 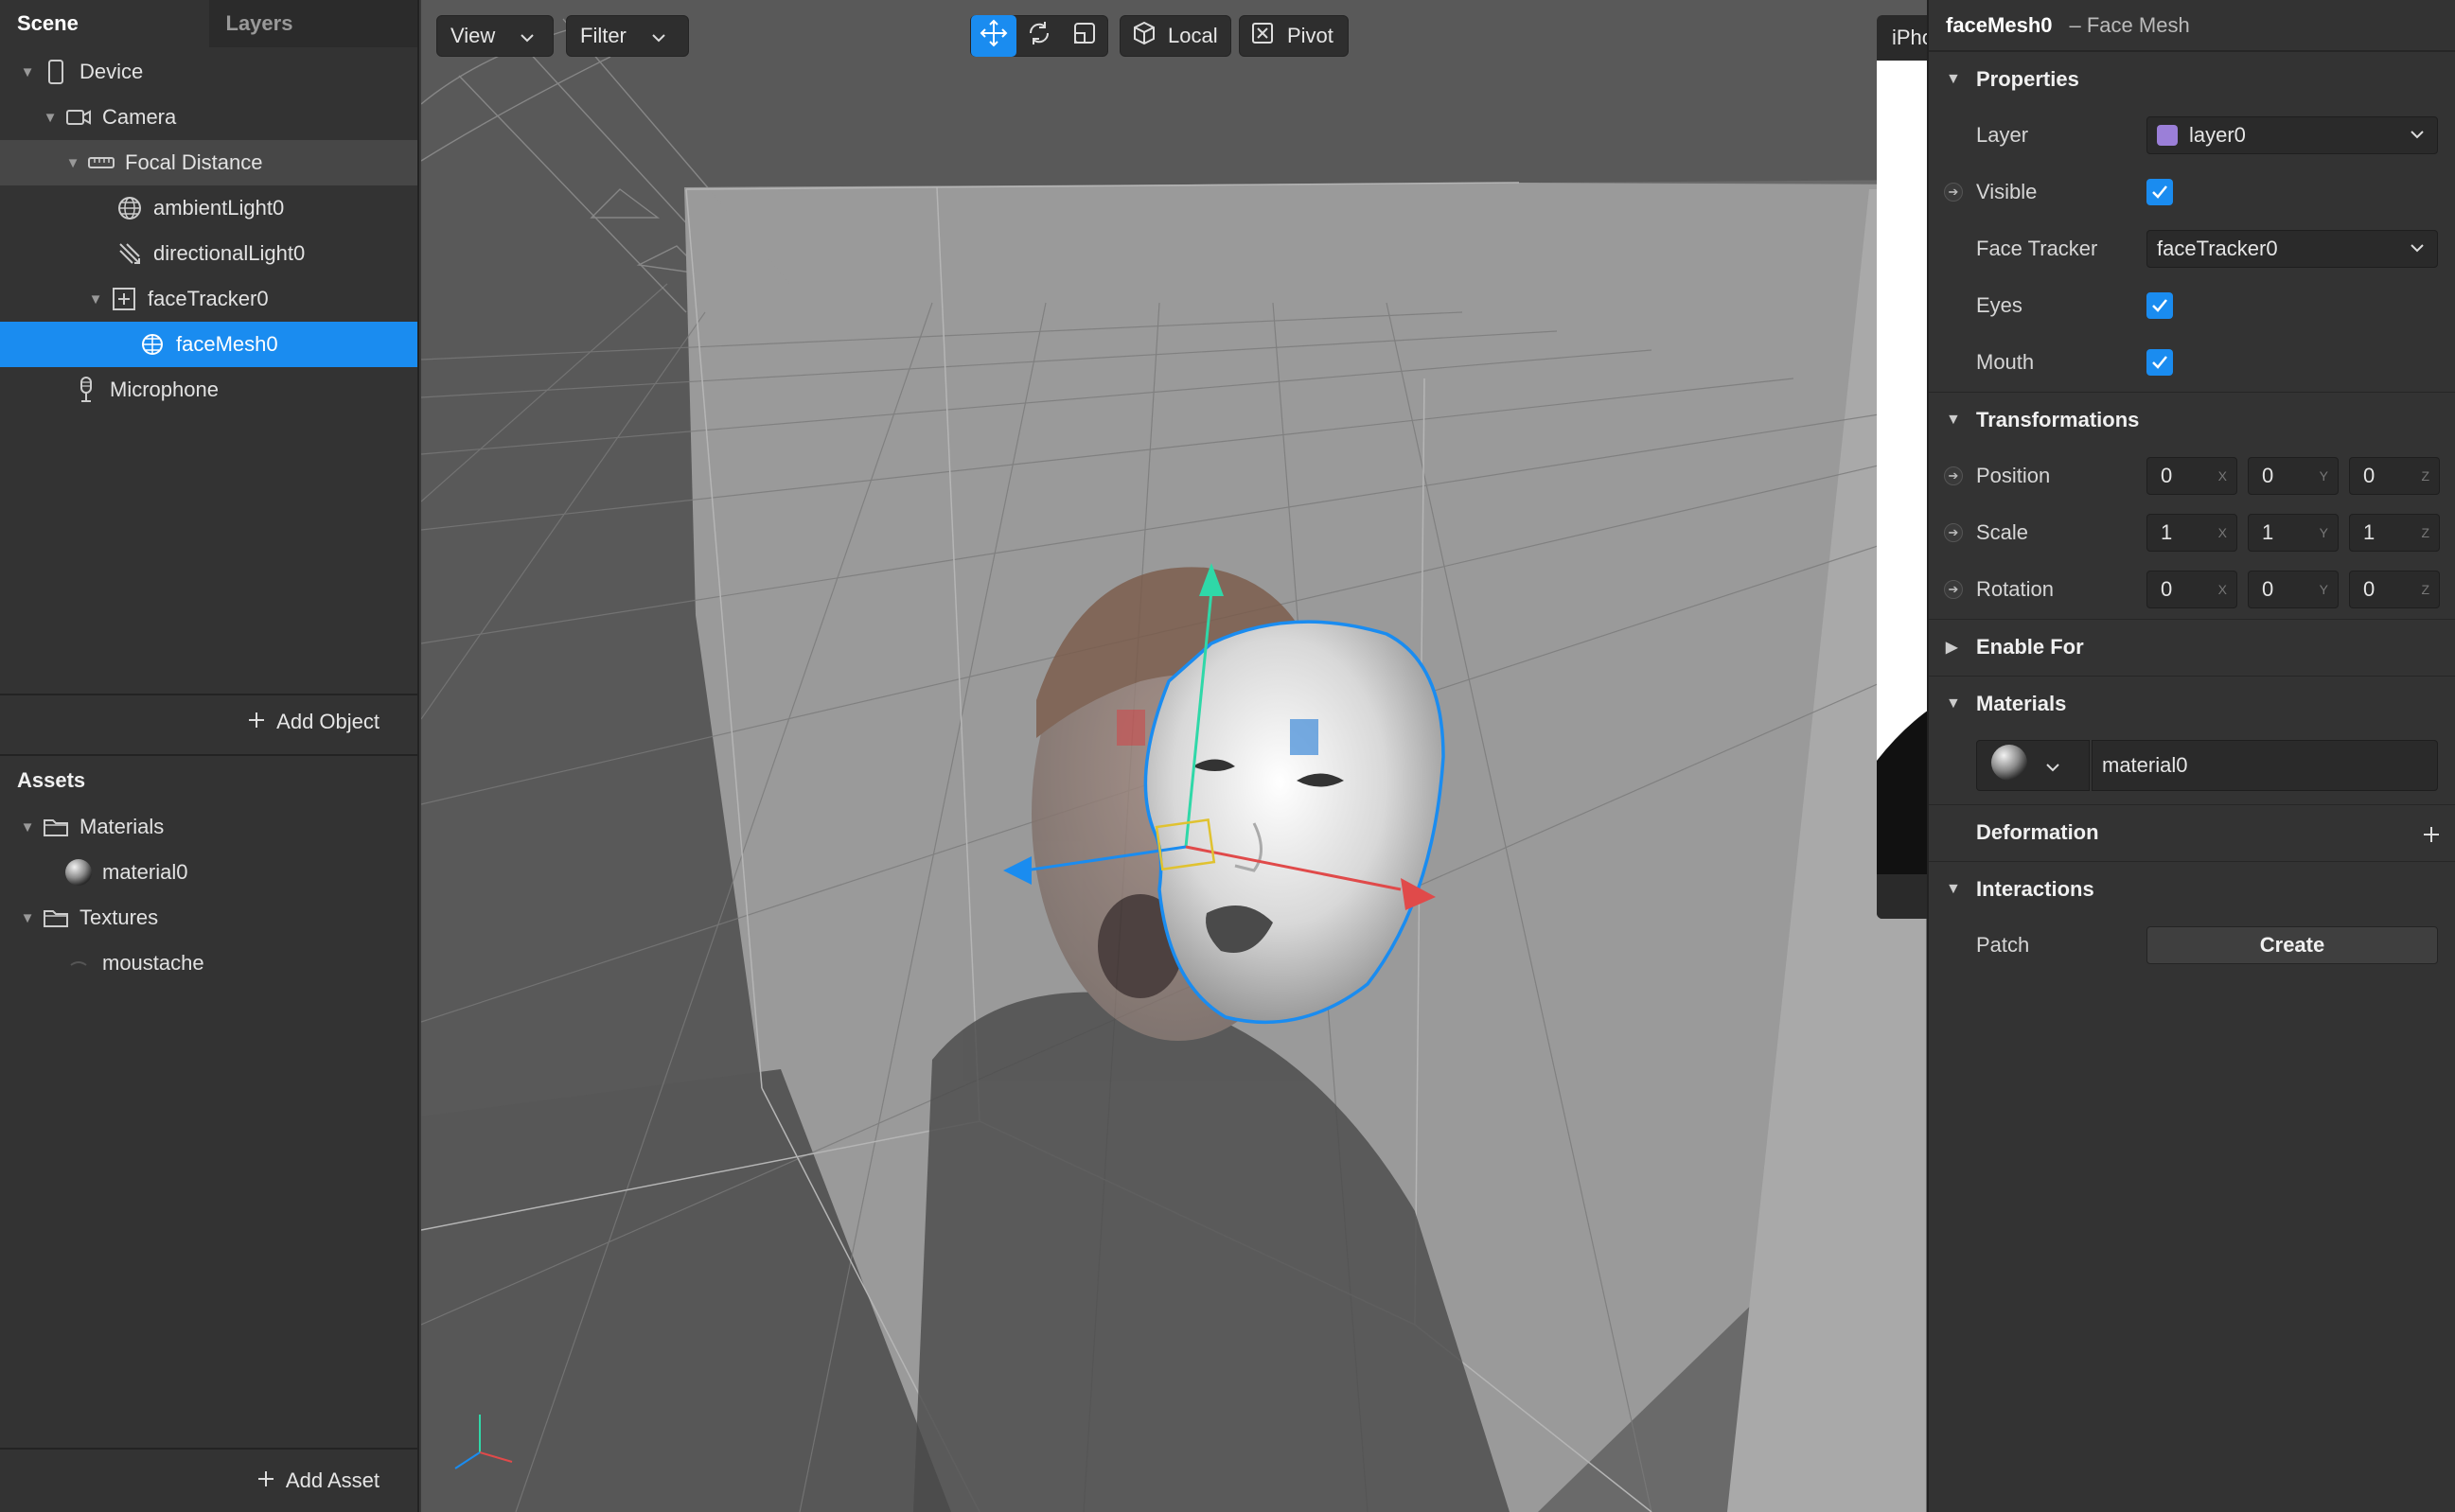 I want to click on scale-icon, so click(x=1084, y=36).